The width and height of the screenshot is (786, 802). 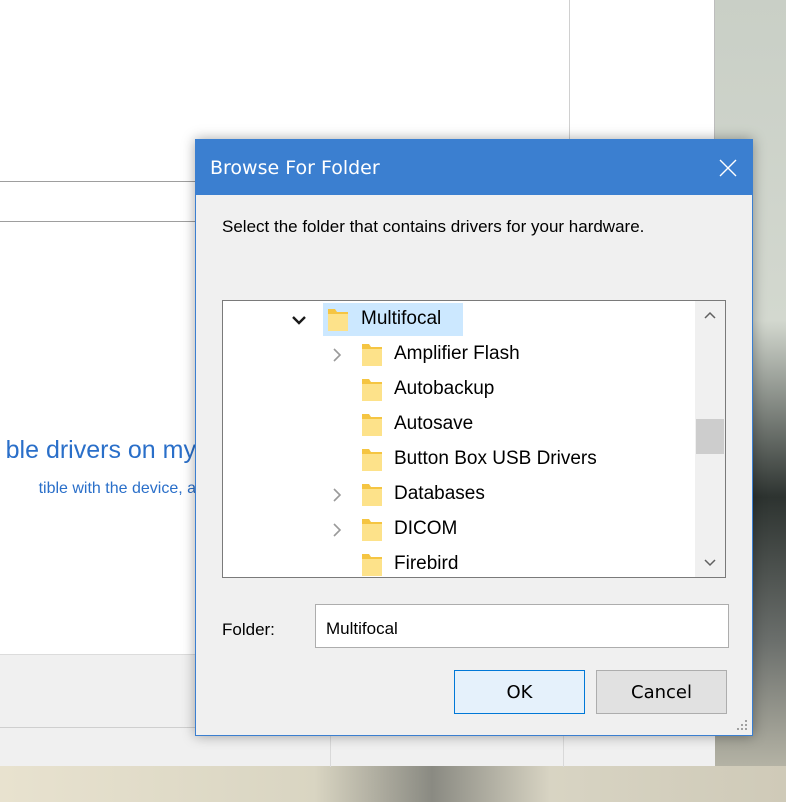 I want to click on scroll-up-button, so click(x=710, y=315).